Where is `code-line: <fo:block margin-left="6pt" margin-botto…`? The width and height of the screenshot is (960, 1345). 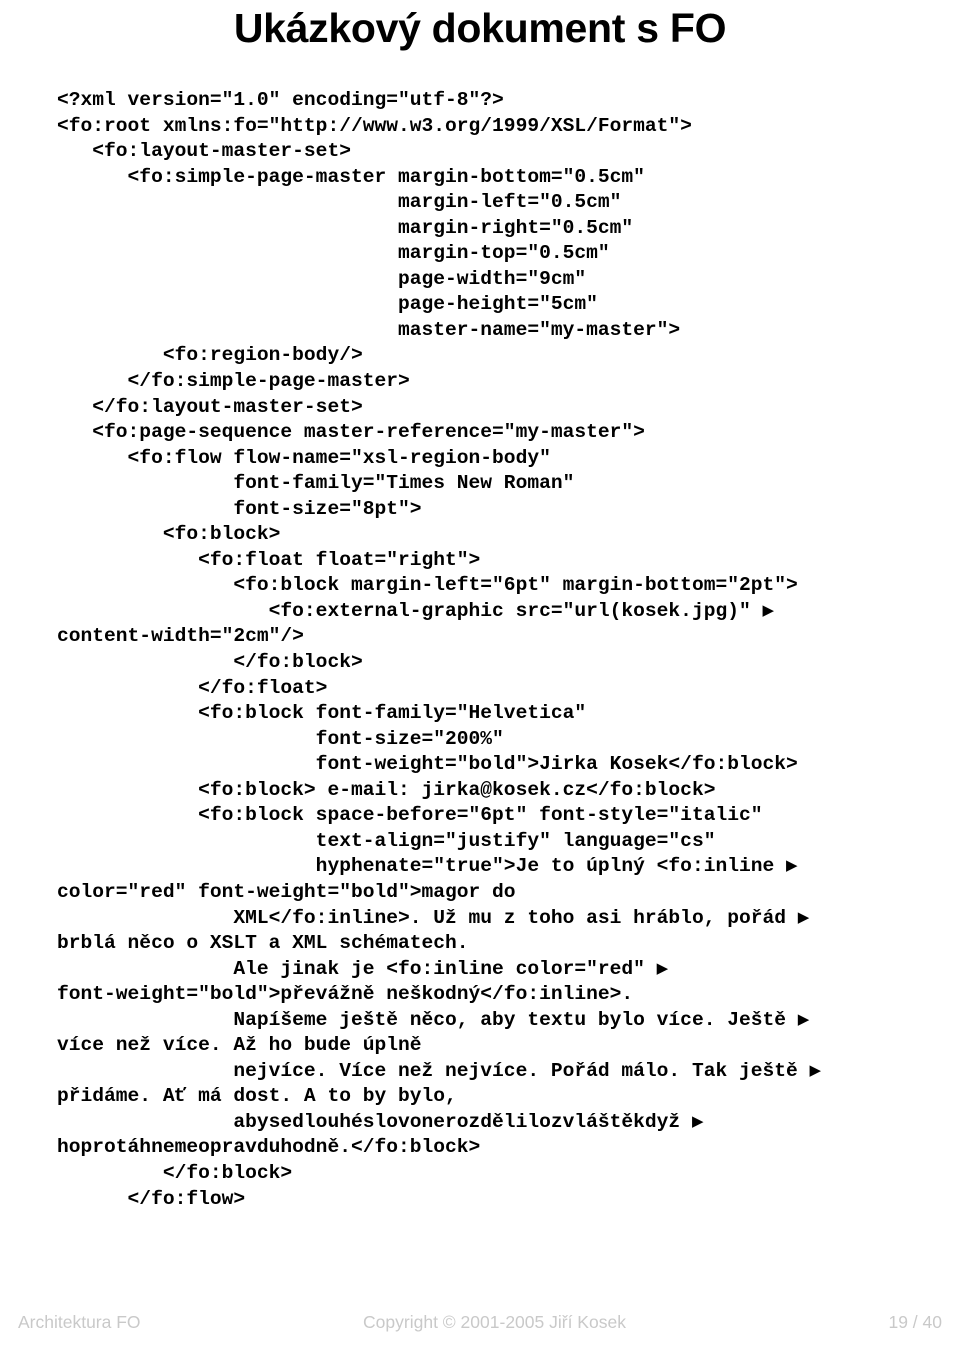
code-line: <fo:block margin-left="6pt" margin-botto… is located at coordinates (427, 585).